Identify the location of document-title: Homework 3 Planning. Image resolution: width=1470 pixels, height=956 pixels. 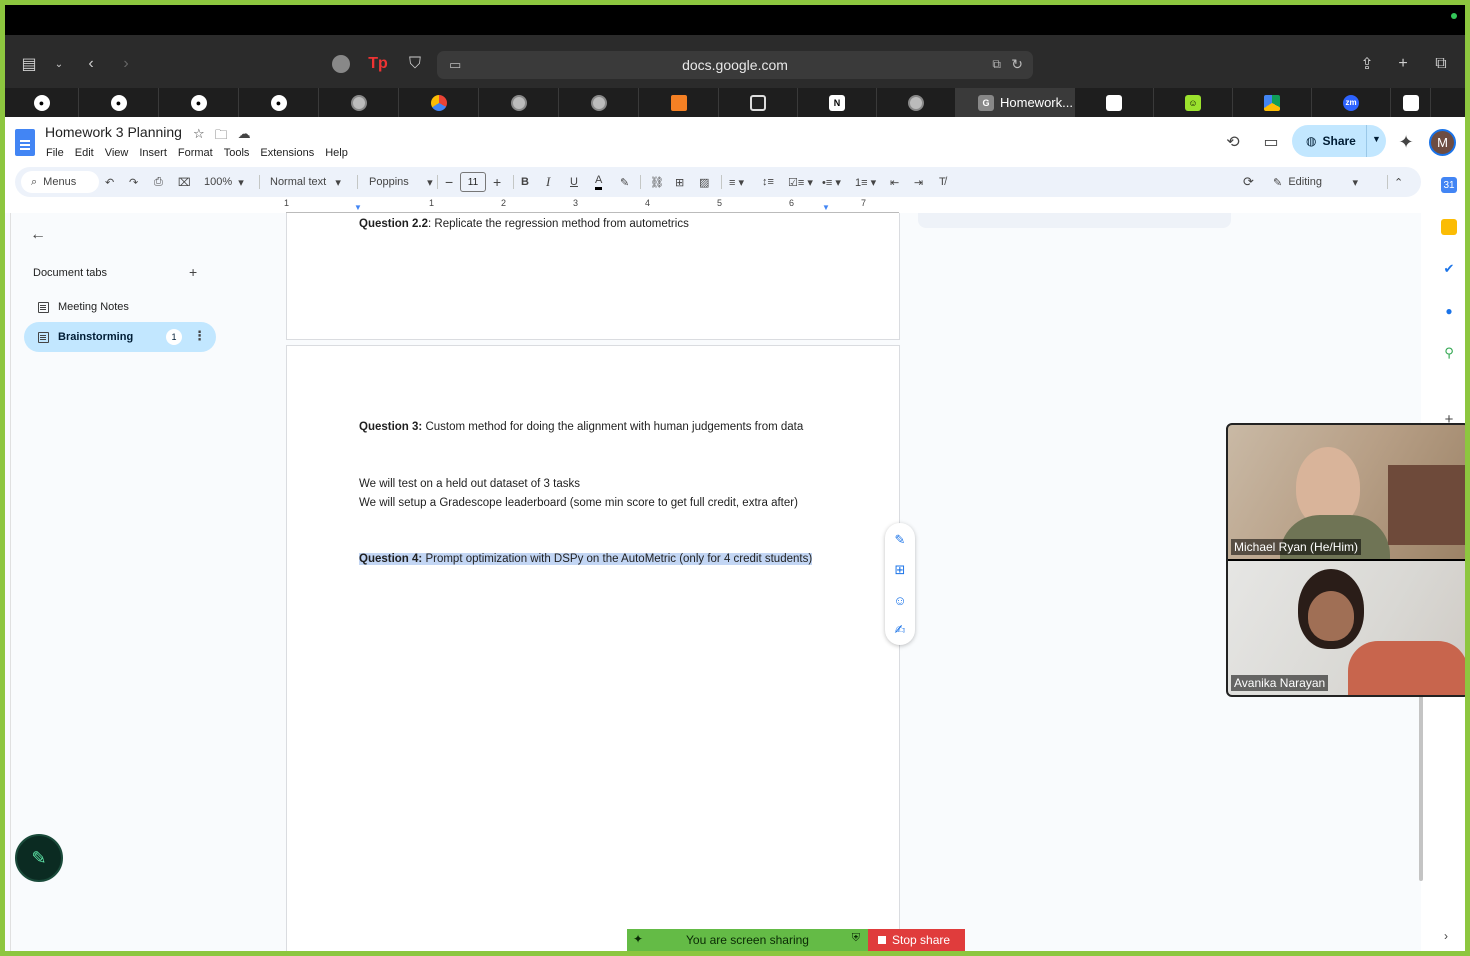
(113, 132).